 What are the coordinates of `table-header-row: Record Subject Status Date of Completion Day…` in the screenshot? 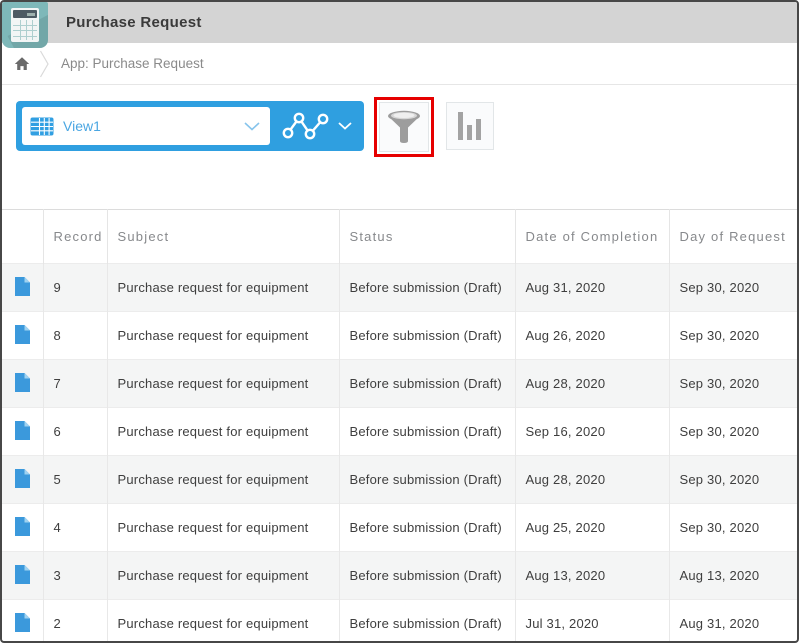 It's located at (399, 236).